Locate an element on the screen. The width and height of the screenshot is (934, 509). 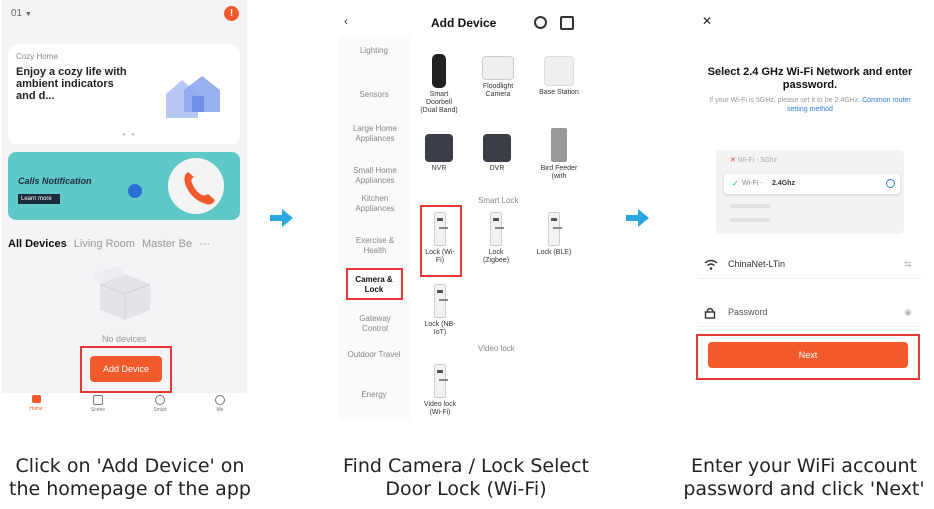
close-label: ✕ is located at coordinates (707, 21).